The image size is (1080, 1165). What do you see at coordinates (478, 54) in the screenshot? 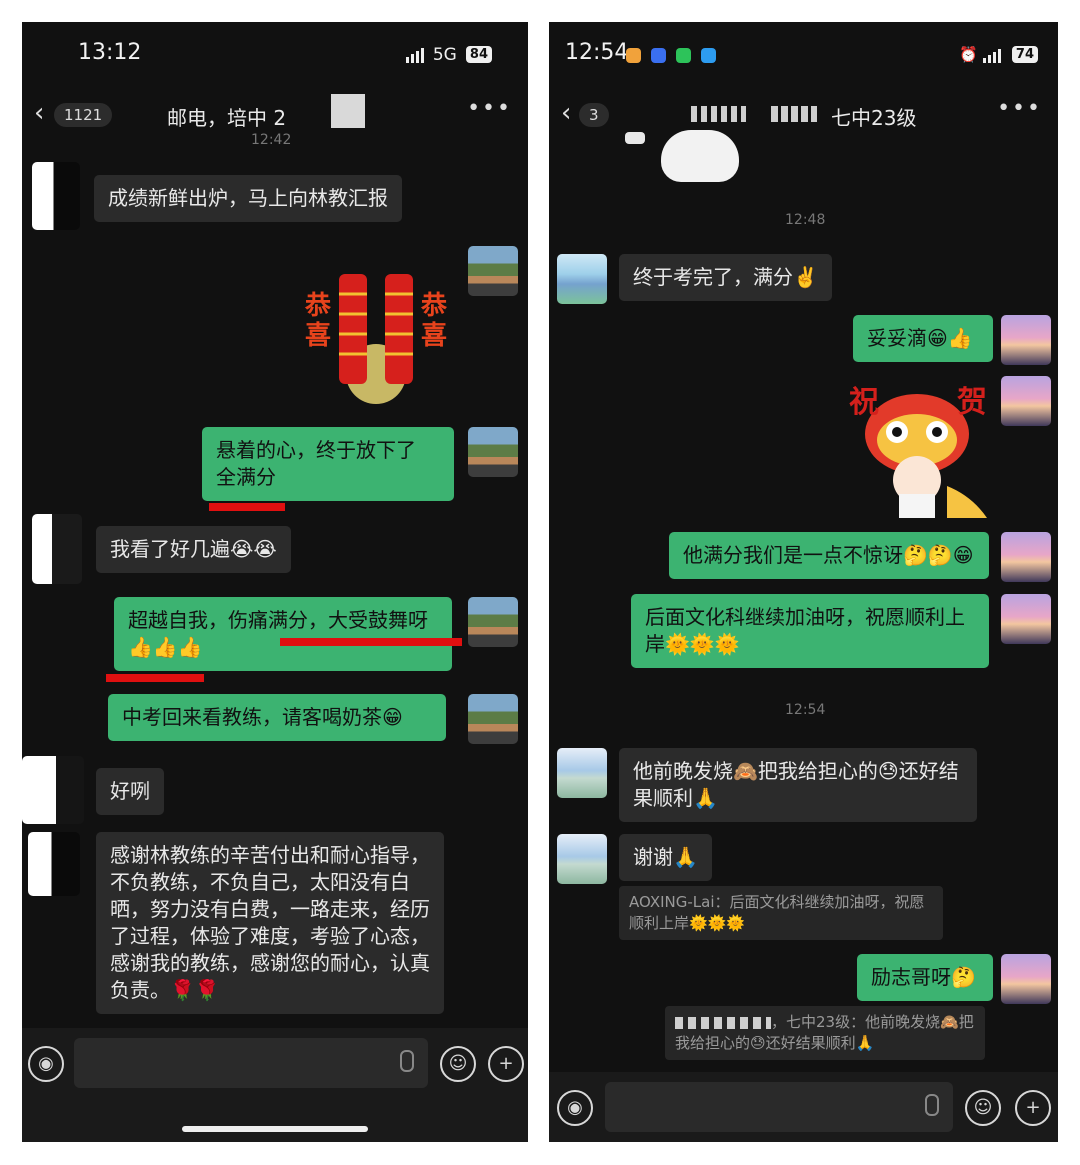
I see `battery-icon: 84` at bounding box center [478, 54].